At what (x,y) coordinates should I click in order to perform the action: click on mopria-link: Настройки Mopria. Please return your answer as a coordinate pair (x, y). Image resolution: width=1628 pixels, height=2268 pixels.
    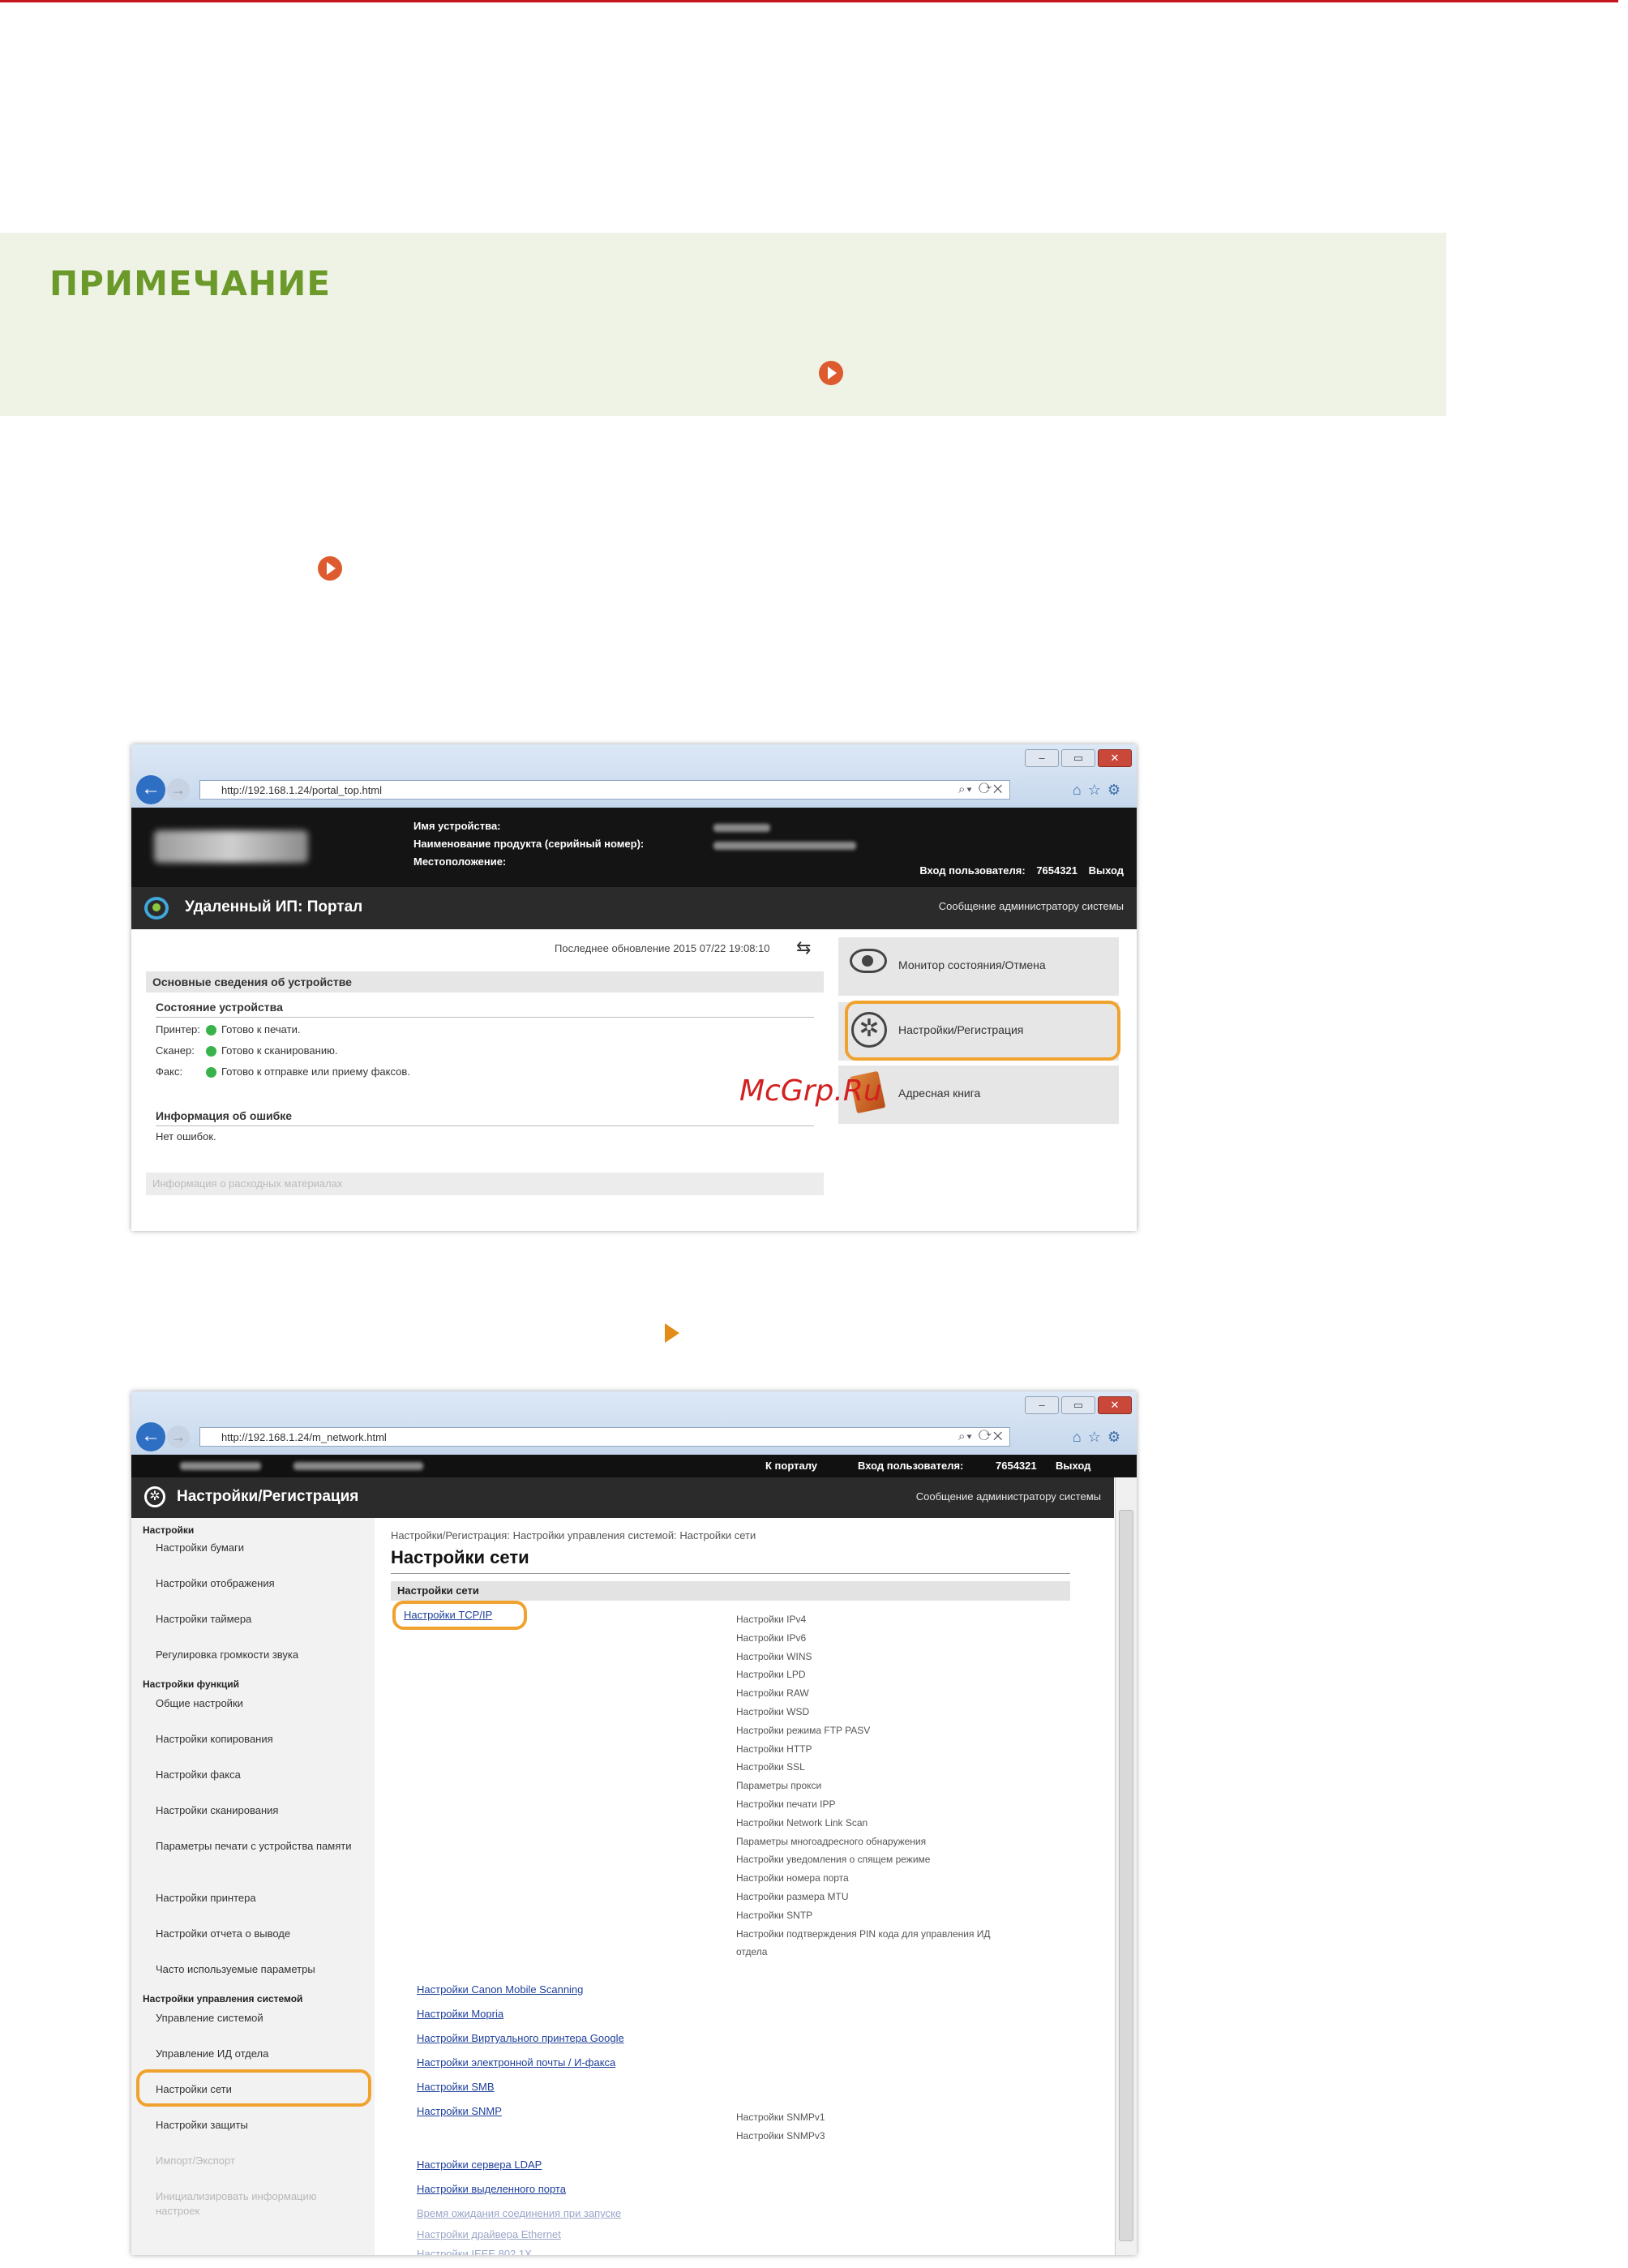
    Looking at the image, I should click on (460, 2014).